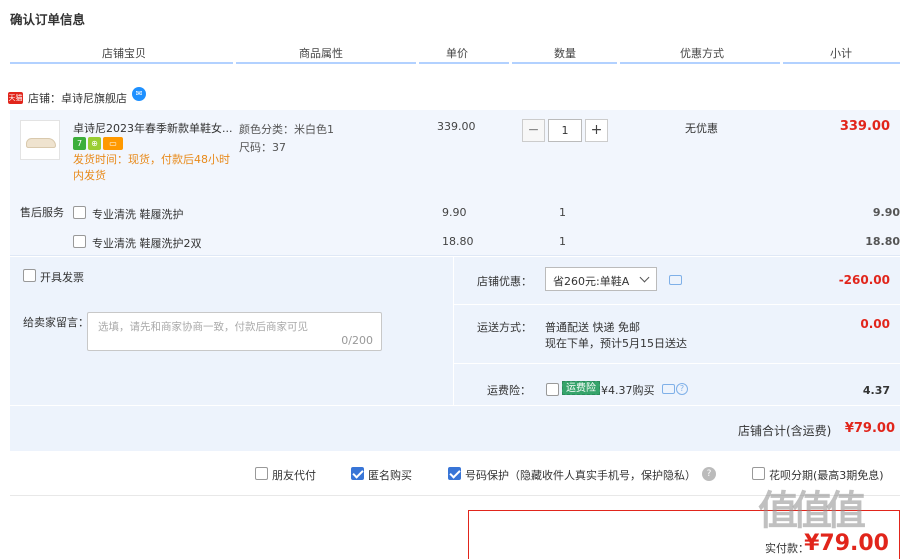  What do you see at coordinates (826, 475) in the screenshot?
I see `huabei-label: 花呗分期(最高3期免息)` at bounding box center [826, 475].